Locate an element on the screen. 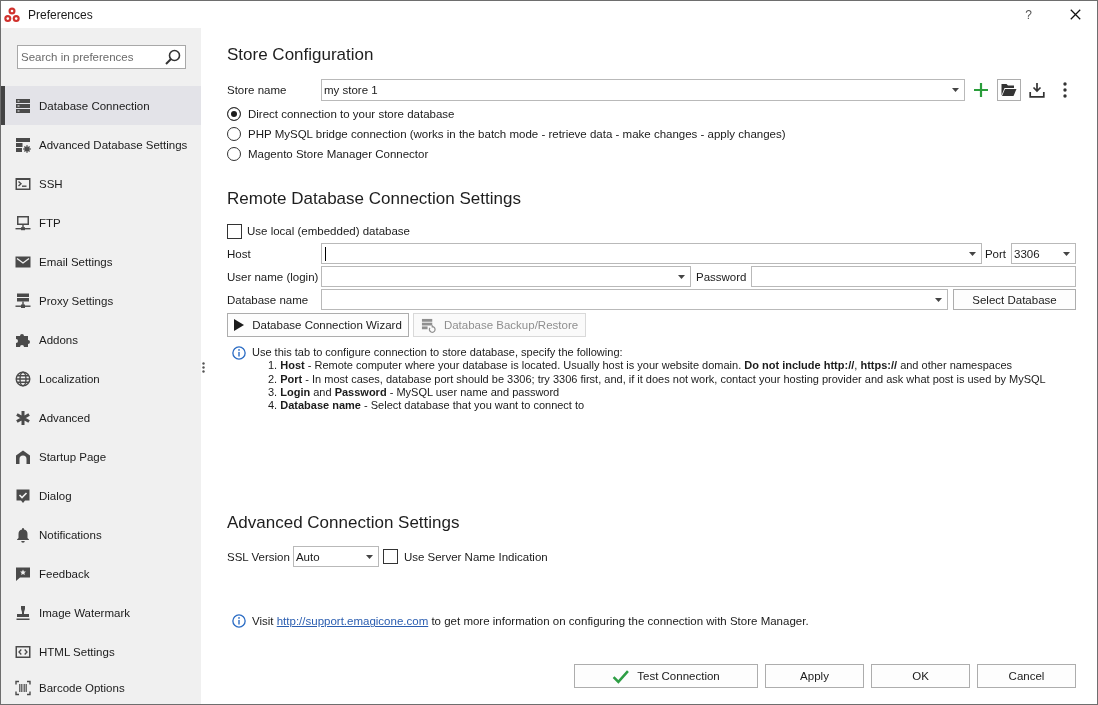 This screenshot has width=1098, height=705. checkbox-label: Use Server Name Indication is located at coordinates (475, 557).